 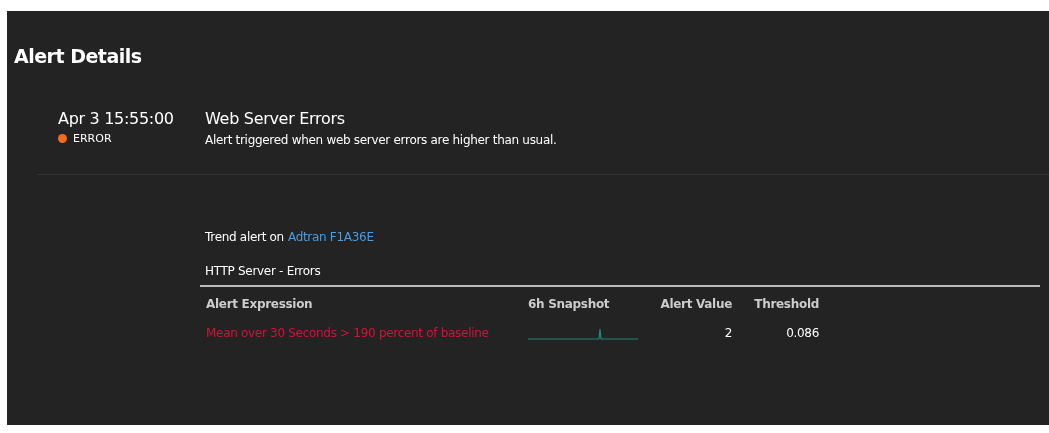 What do you see at coordinates (330, 237) in the screenshot?
I see `device-link: Adtran F1A36E` at bounding box center [330, 237].